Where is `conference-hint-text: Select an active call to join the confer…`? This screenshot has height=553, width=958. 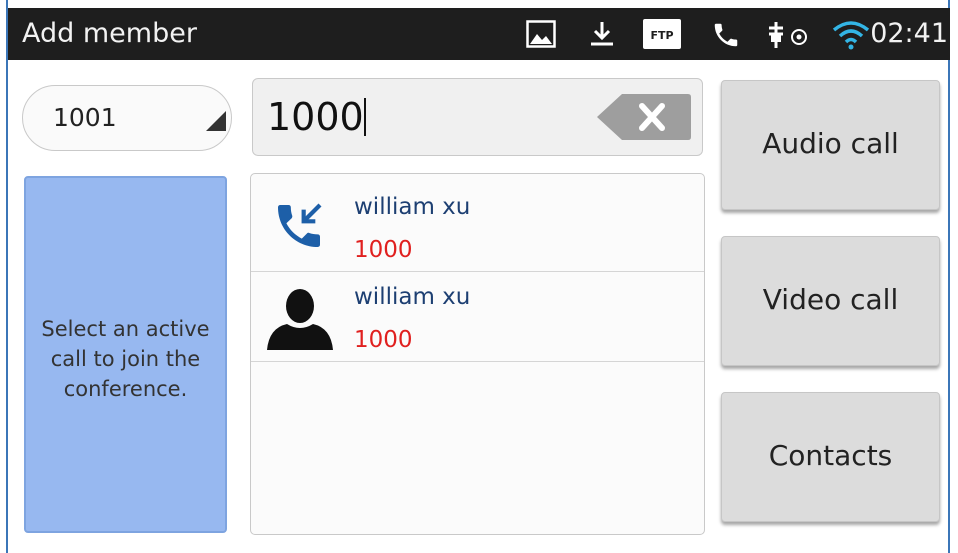 conference-hint-text: Select an active call to join the confer… is located at coordinates (125, 359).